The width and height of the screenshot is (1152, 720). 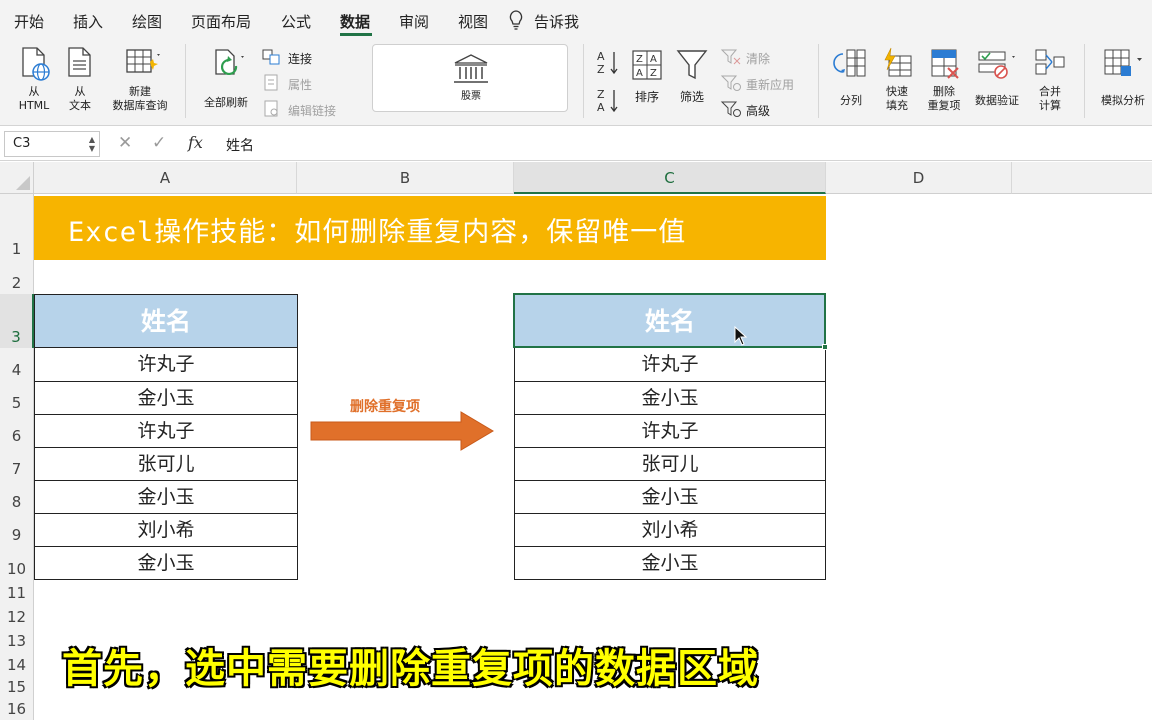 What do you see at coordinates (159, 143) in the screenshot?
I see `enter-check-icon: ✓` at bounding box center [159, 143].